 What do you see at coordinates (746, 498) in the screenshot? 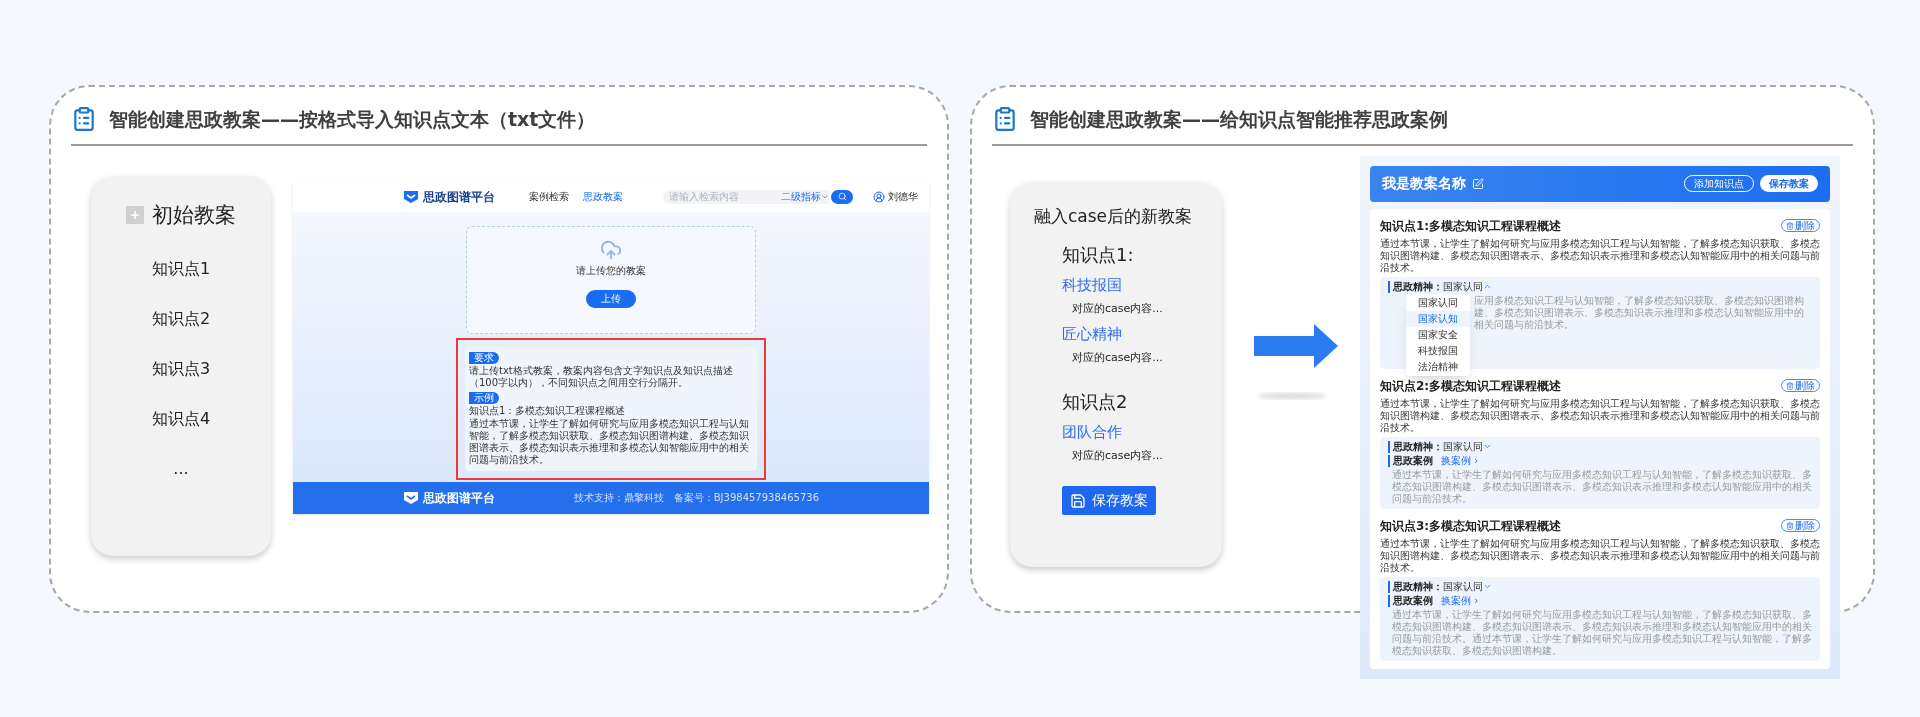
I see `record-number: 备案号：BJ398457938465736` at bounding box center [746, 498].